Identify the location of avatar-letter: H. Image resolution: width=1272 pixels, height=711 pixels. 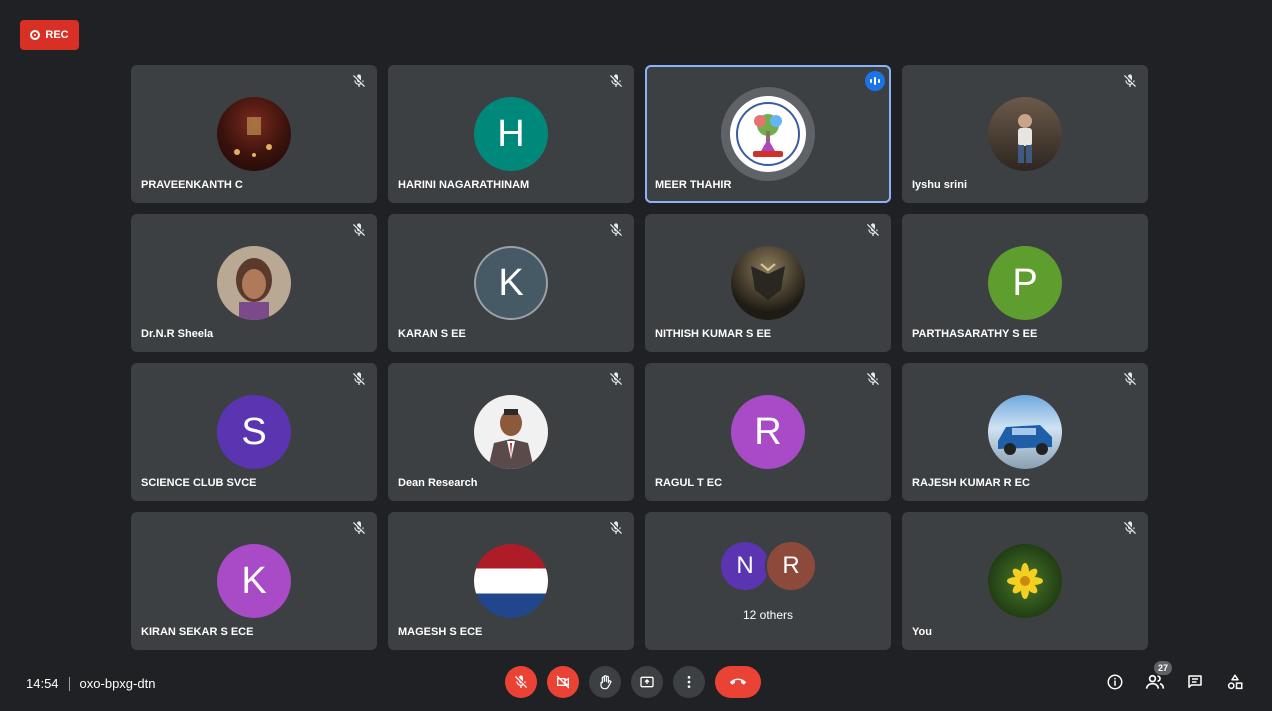
(511, 133).